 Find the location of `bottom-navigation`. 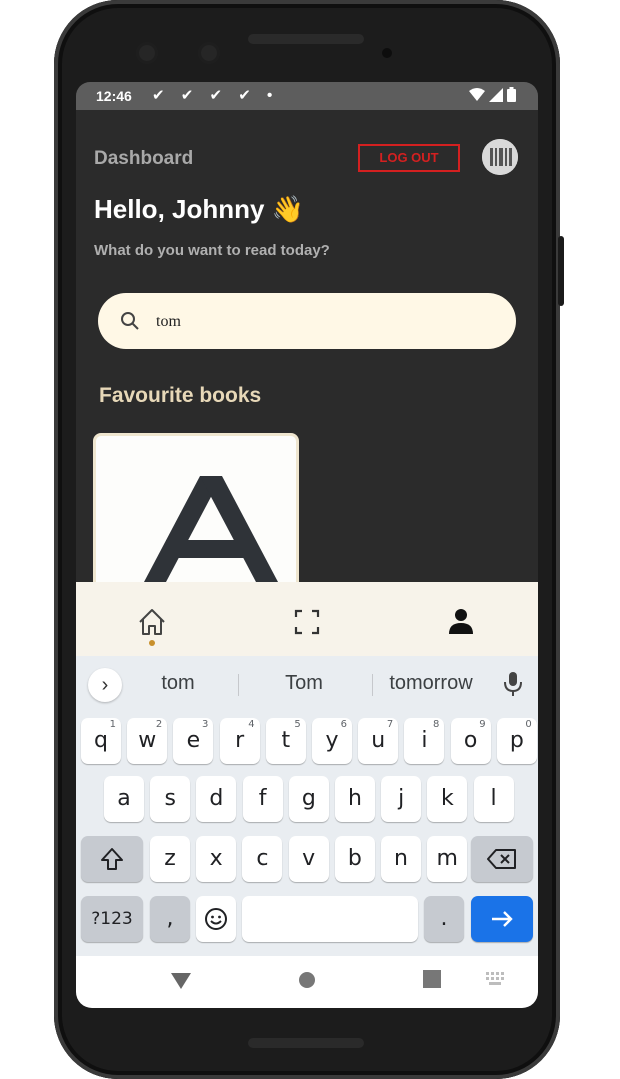

bottom-navigation is located at coordinates (307, 619).